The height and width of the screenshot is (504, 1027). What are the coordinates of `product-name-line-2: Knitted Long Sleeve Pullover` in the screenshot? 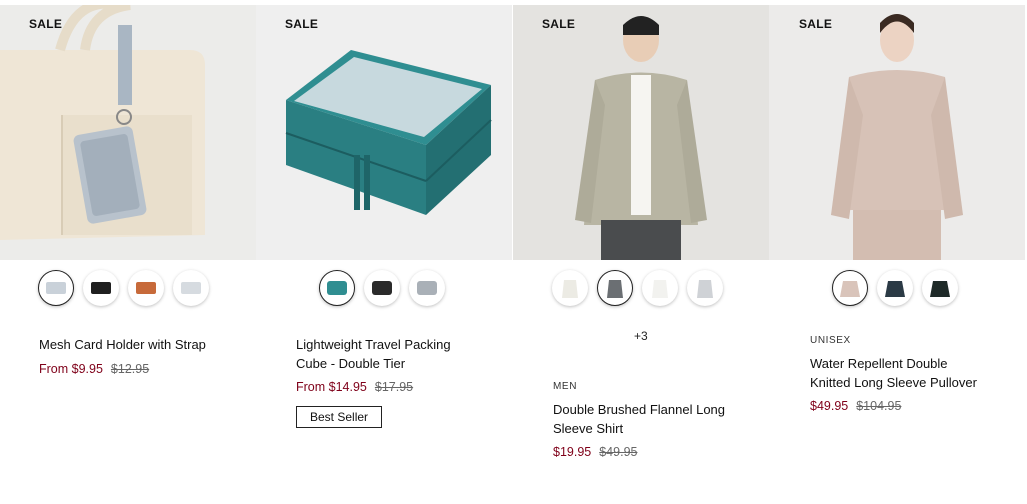 It's located at (893, 382).